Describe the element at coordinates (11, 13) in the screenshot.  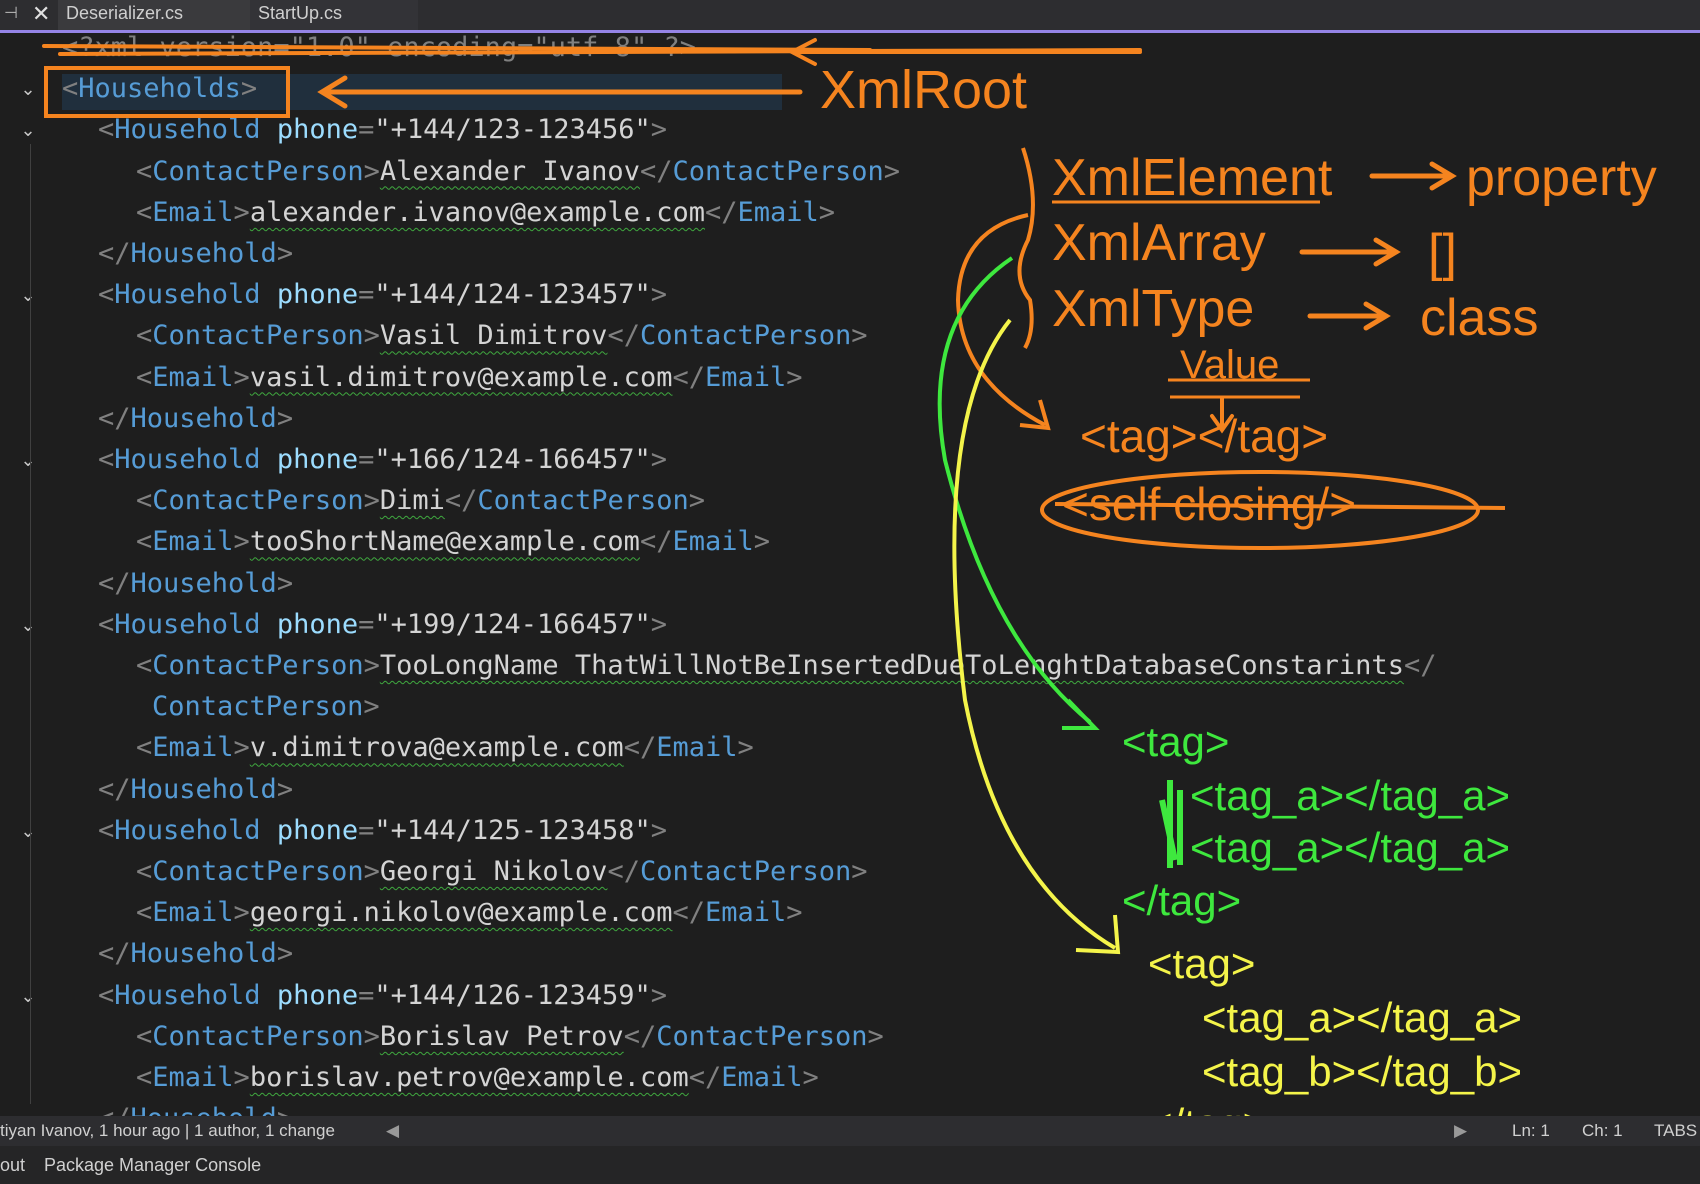
I see `pin-icon: ⊣` at that location.